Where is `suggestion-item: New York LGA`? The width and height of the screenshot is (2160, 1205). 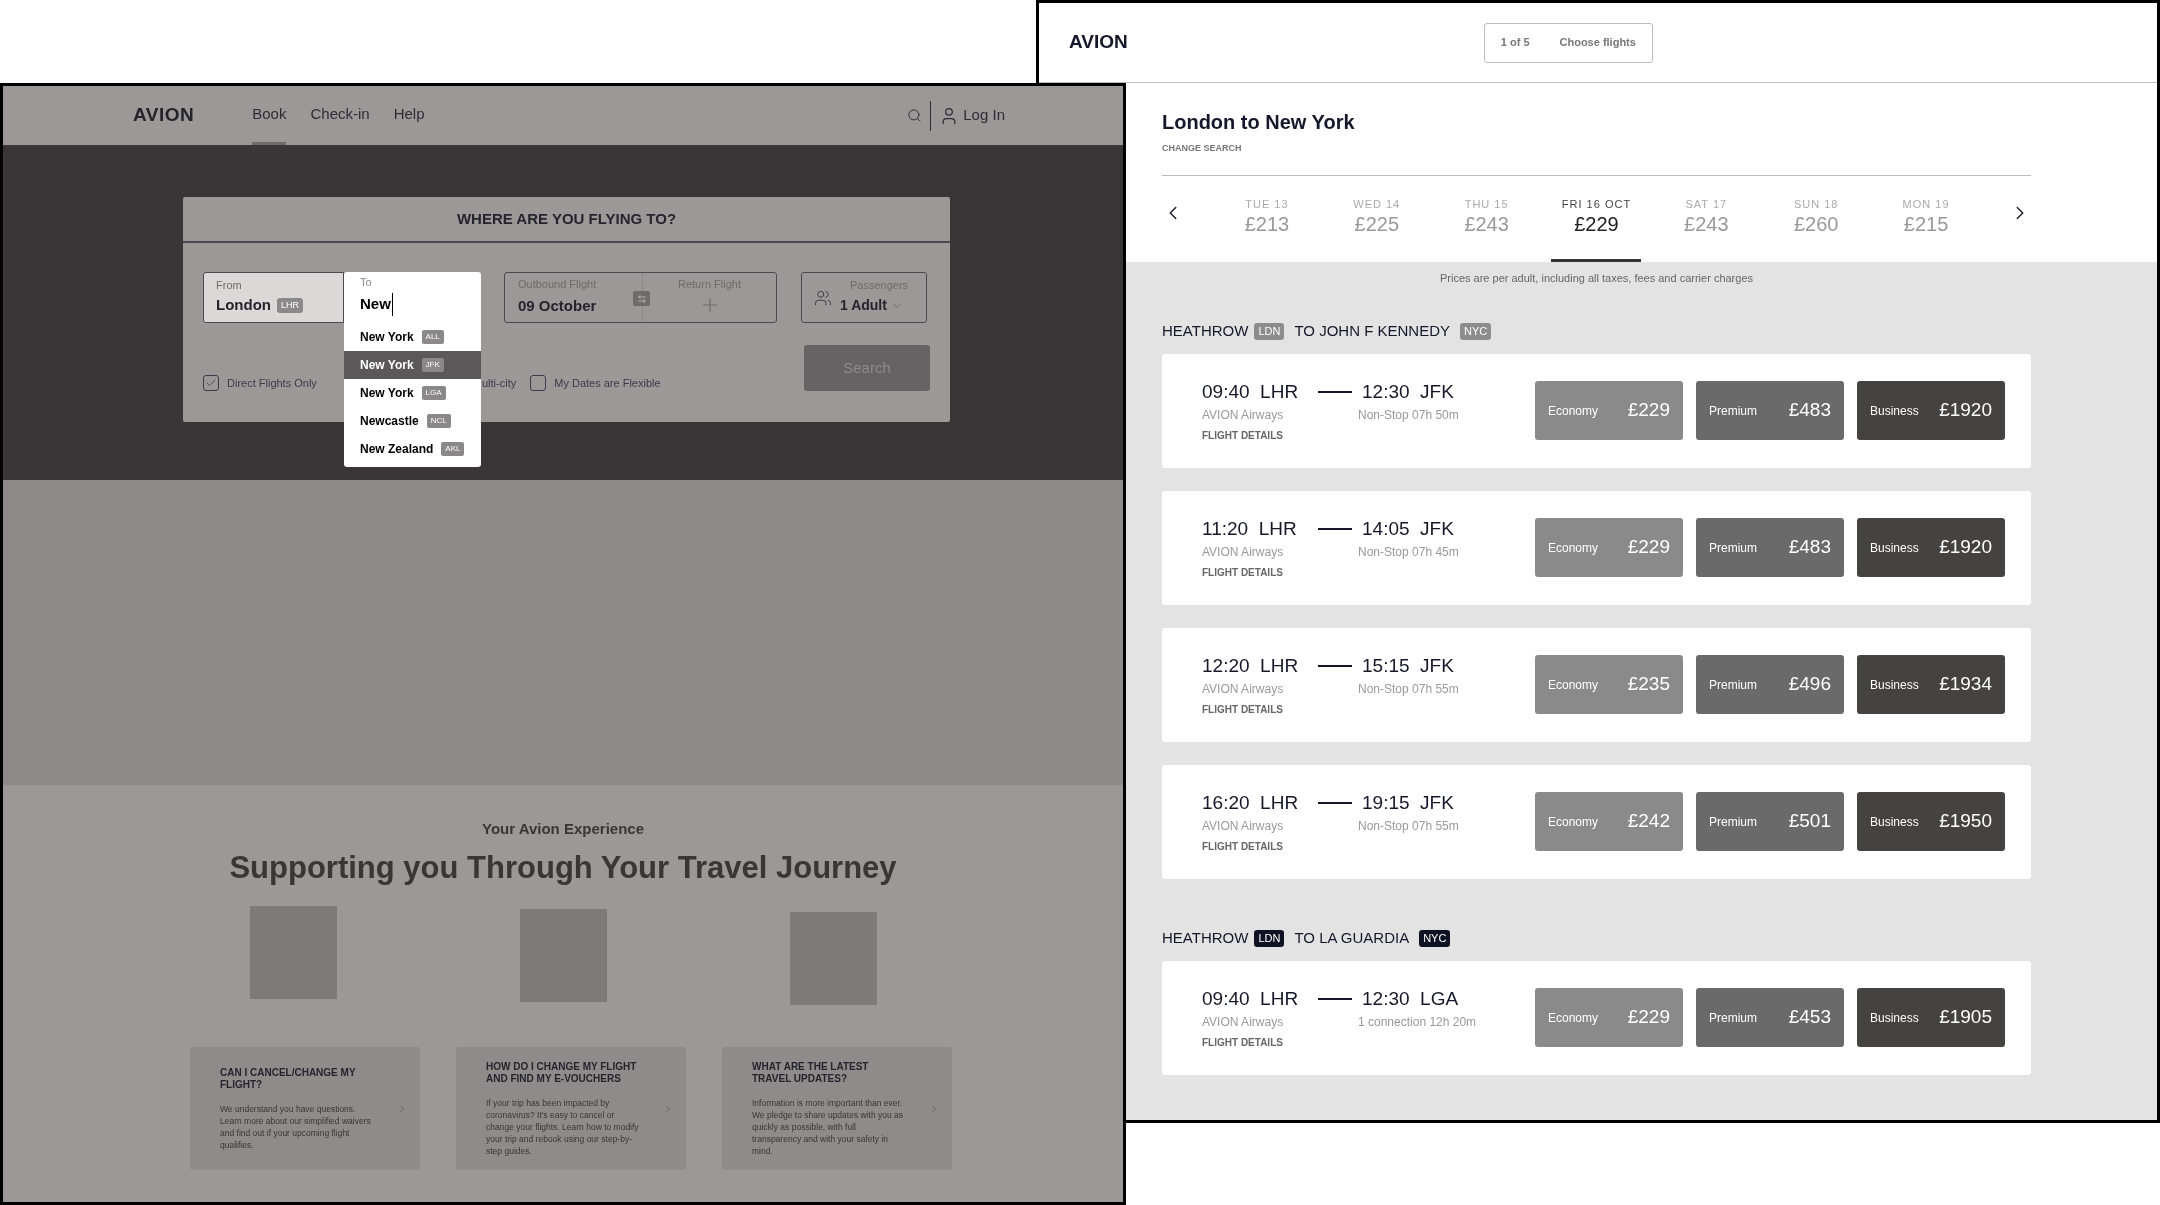
suggestion-item: New York LGA is located at coordinates (412, 393).